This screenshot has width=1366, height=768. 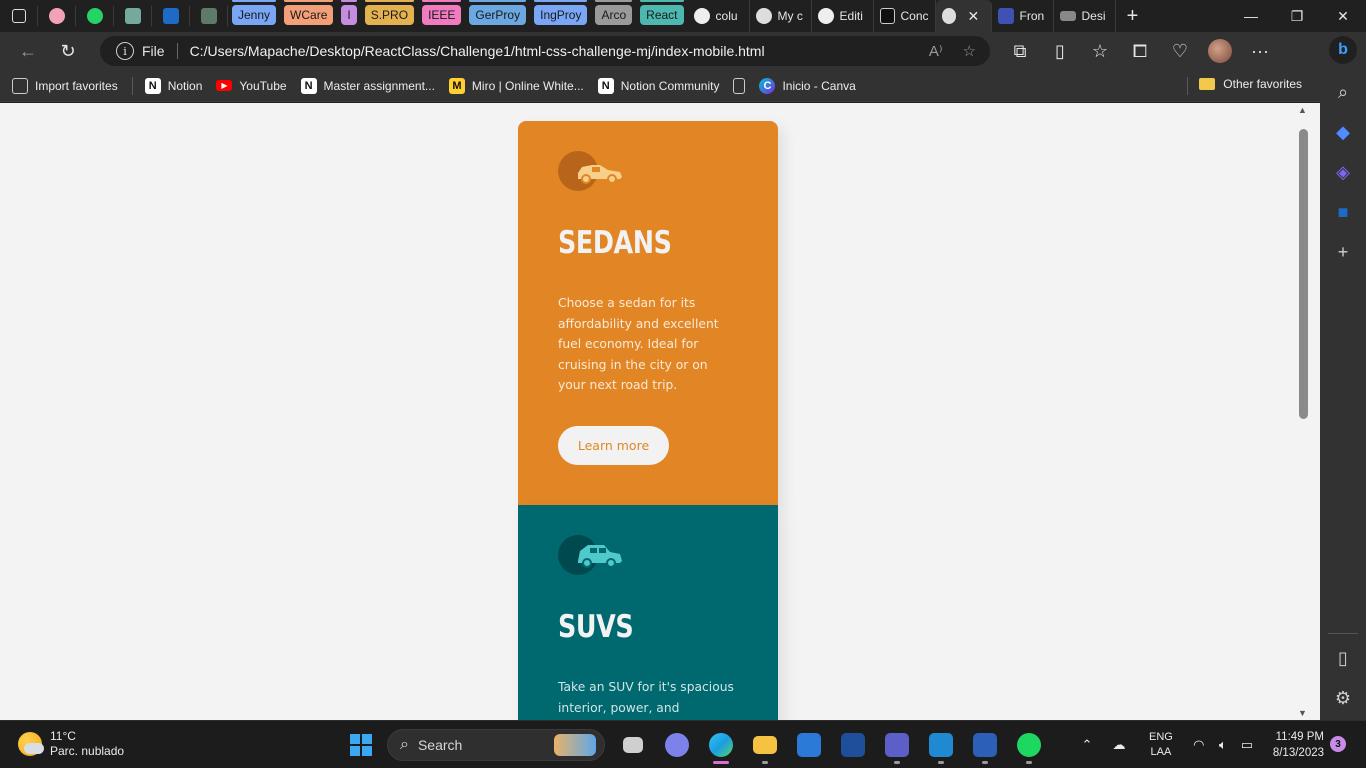 What do you see at coordinates (969, 51) in the screenshot?
I see `favorite-star-icon: ☆` at bounding box center [969, 51].